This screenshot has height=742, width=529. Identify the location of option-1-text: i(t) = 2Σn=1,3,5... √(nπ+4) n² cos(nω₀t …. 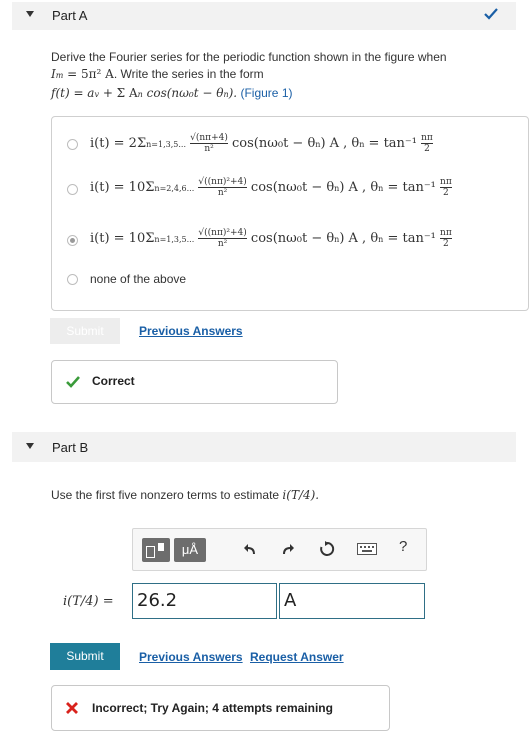
(261, 143).